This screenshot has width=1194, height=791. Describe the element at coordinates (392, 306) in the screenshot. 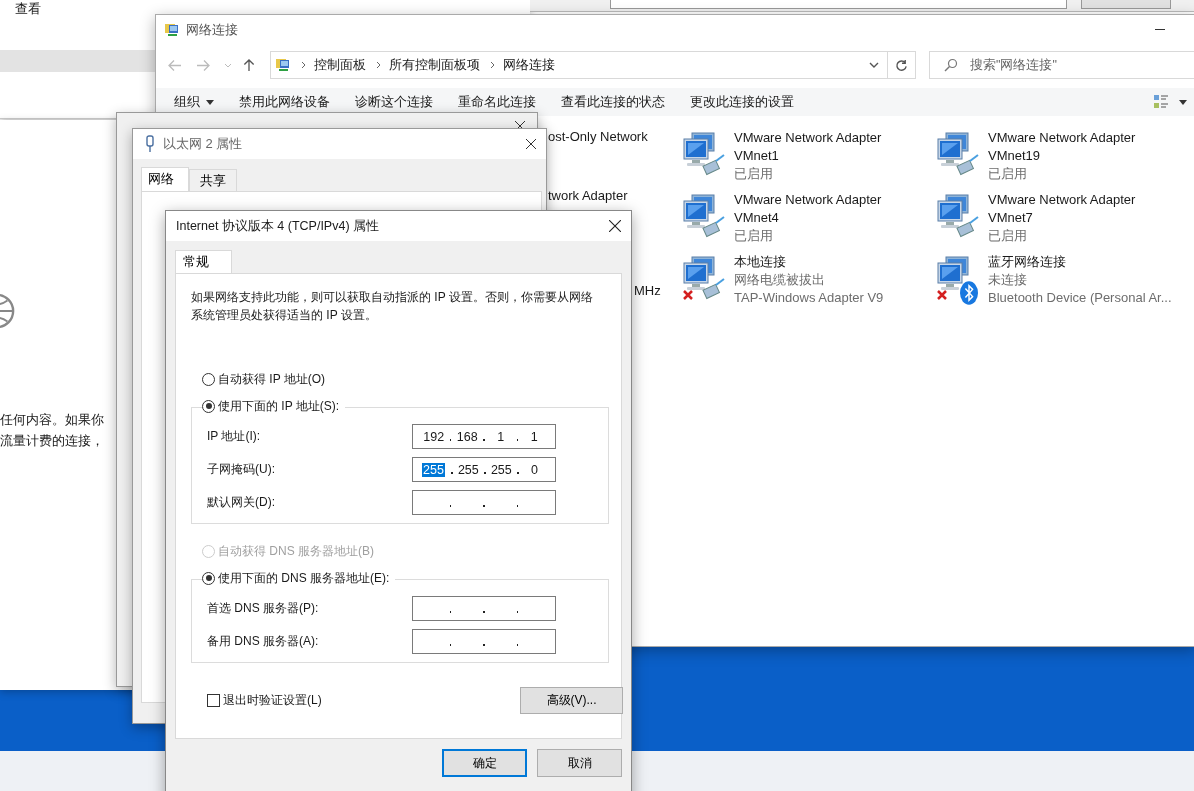

I see `description-text: 如果网络支持此功能，则可以获取自动指派的 IP 设置。否则，你需要从网络系统管理员处获得适当的 IP 设置。` at that location.